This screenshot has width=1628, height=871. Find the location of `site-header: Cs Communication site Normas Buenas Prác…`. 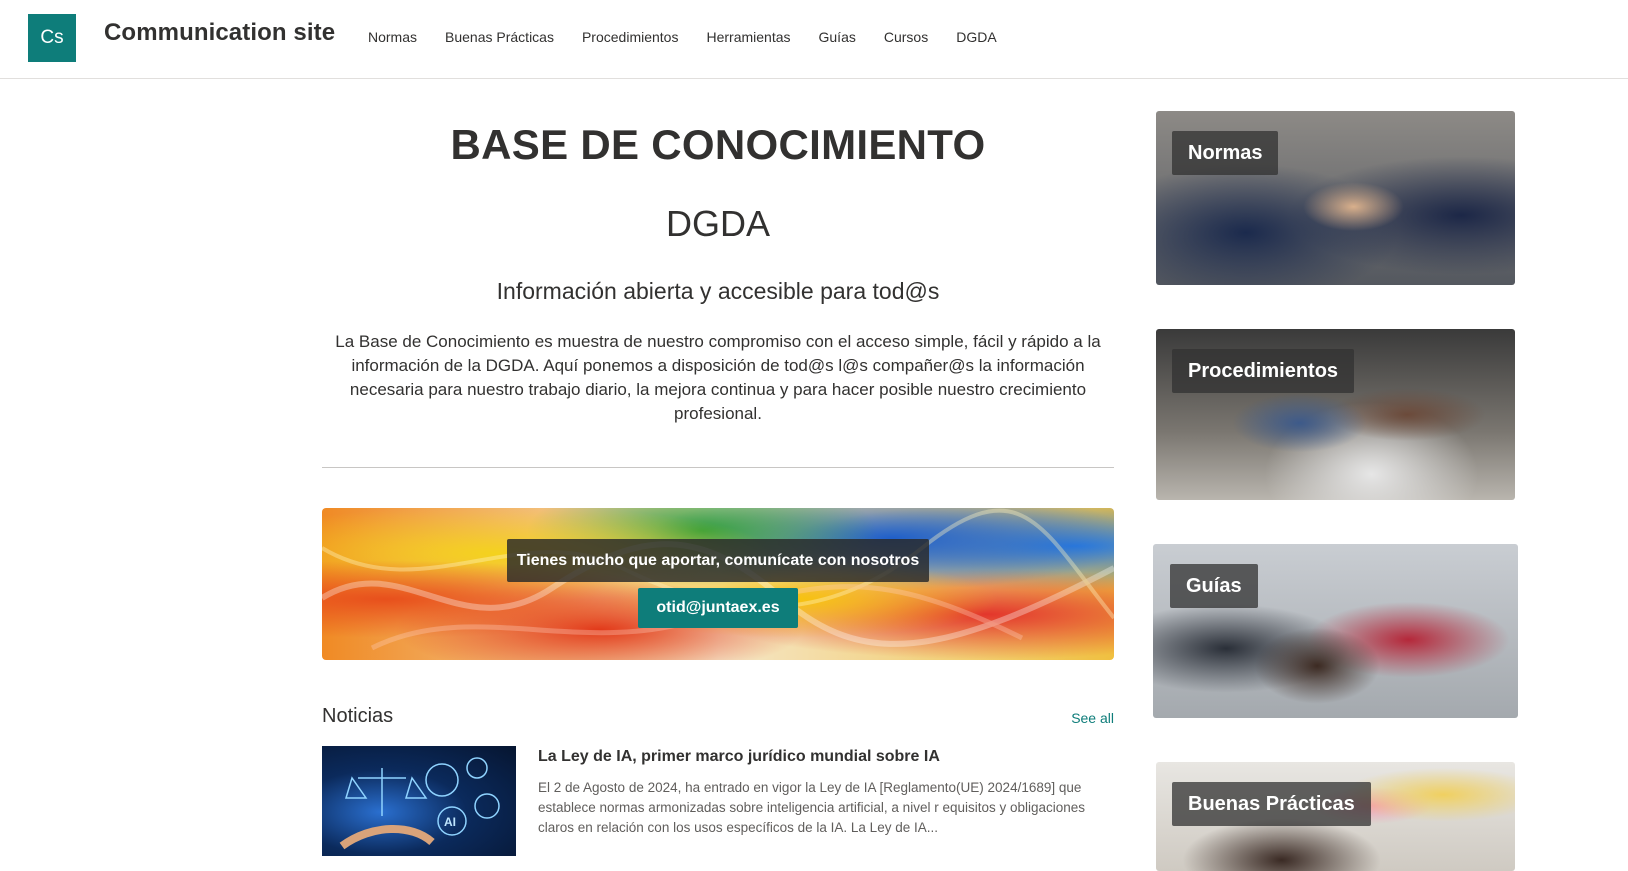

site-header: Cs Communication site Normas Buenas Prác… is located at coordinates (814, 39).